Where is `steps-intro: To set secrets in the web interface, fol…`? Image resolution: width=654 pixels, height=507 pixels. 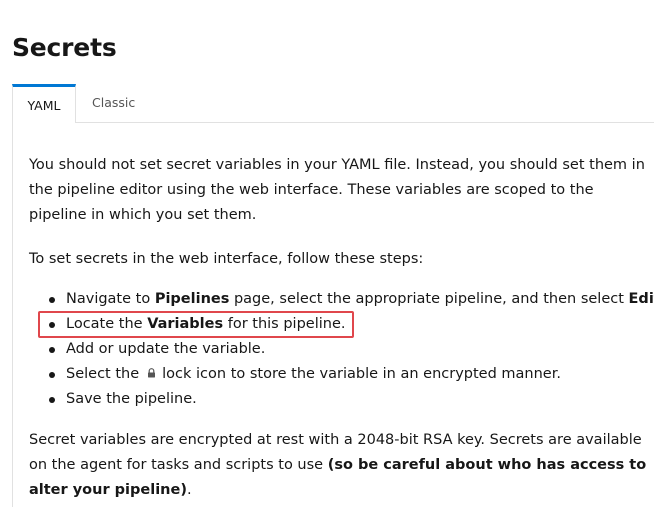
steps-intro: To set secrets in the web interface, fol… is located at coordinates (226, 259).